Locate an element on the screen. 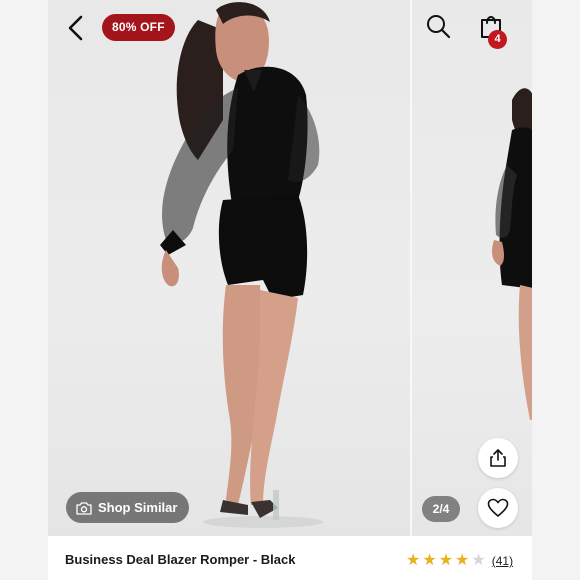 Image resolution: width=580 pixels, height=580 pixels. search-icon is located at coordinates (439, 27).